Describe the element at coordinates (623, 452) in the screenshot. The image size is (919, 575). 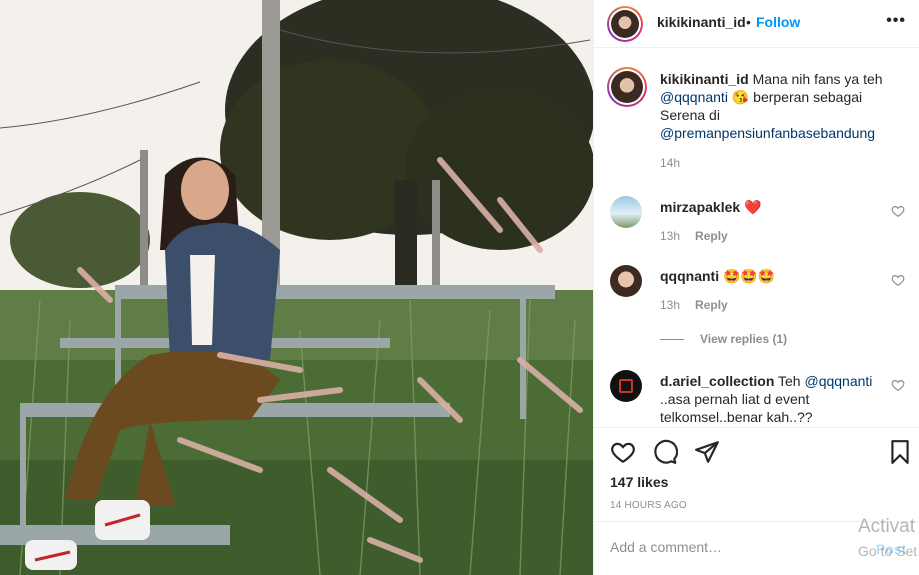
I see `like-heart-icon` at that location.